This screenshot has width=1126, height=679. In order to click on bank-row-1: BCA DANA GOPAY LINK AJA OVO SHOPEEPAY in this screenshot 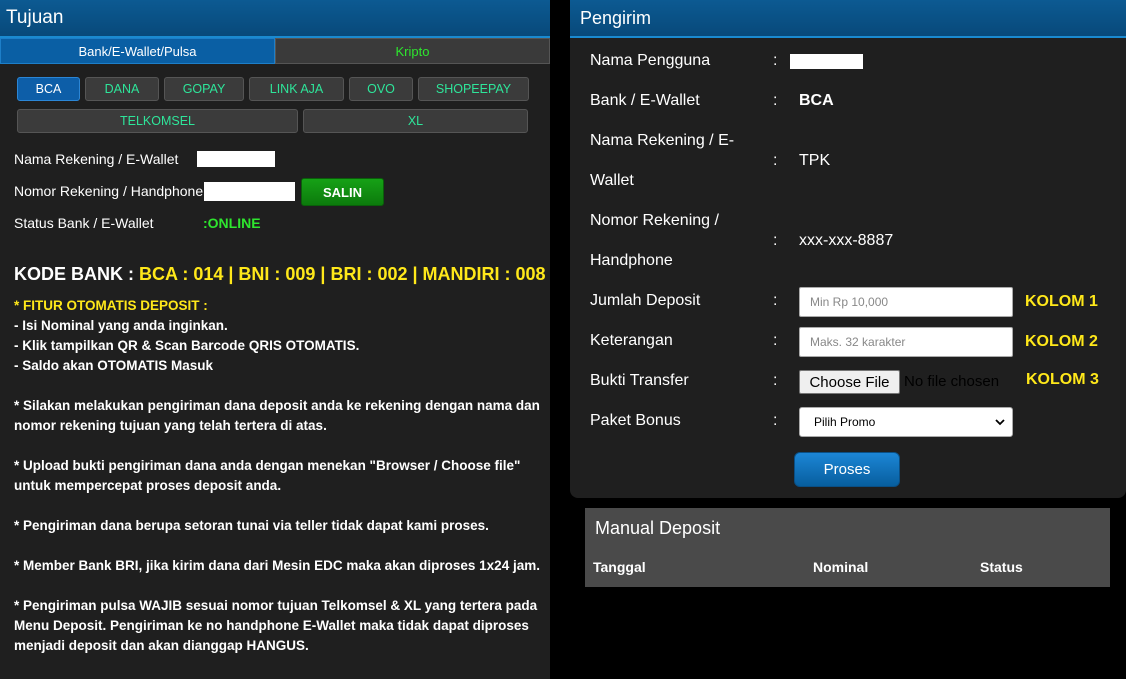, I will do `click(273, 89)`.